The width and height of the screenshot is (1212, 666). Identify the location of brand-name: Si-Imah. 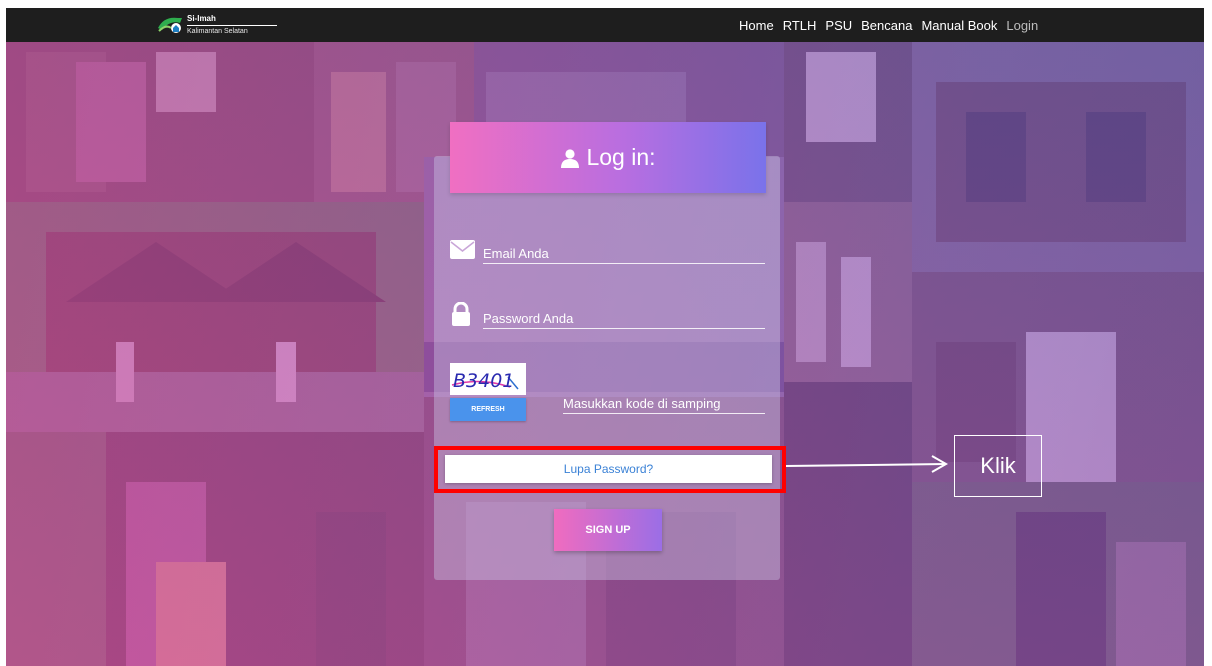
(232, 20).